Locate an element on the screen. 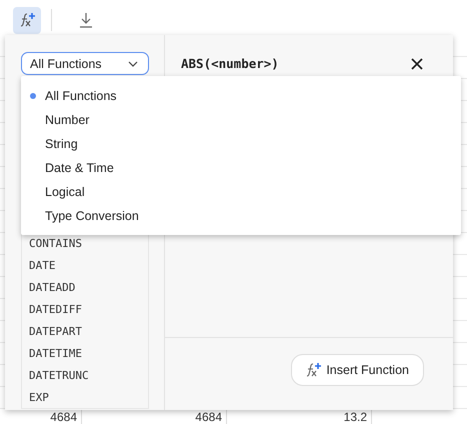 Image resolution: width=467 pixels, height=424 pixels. close-icon is located at coordinates (417, 64).